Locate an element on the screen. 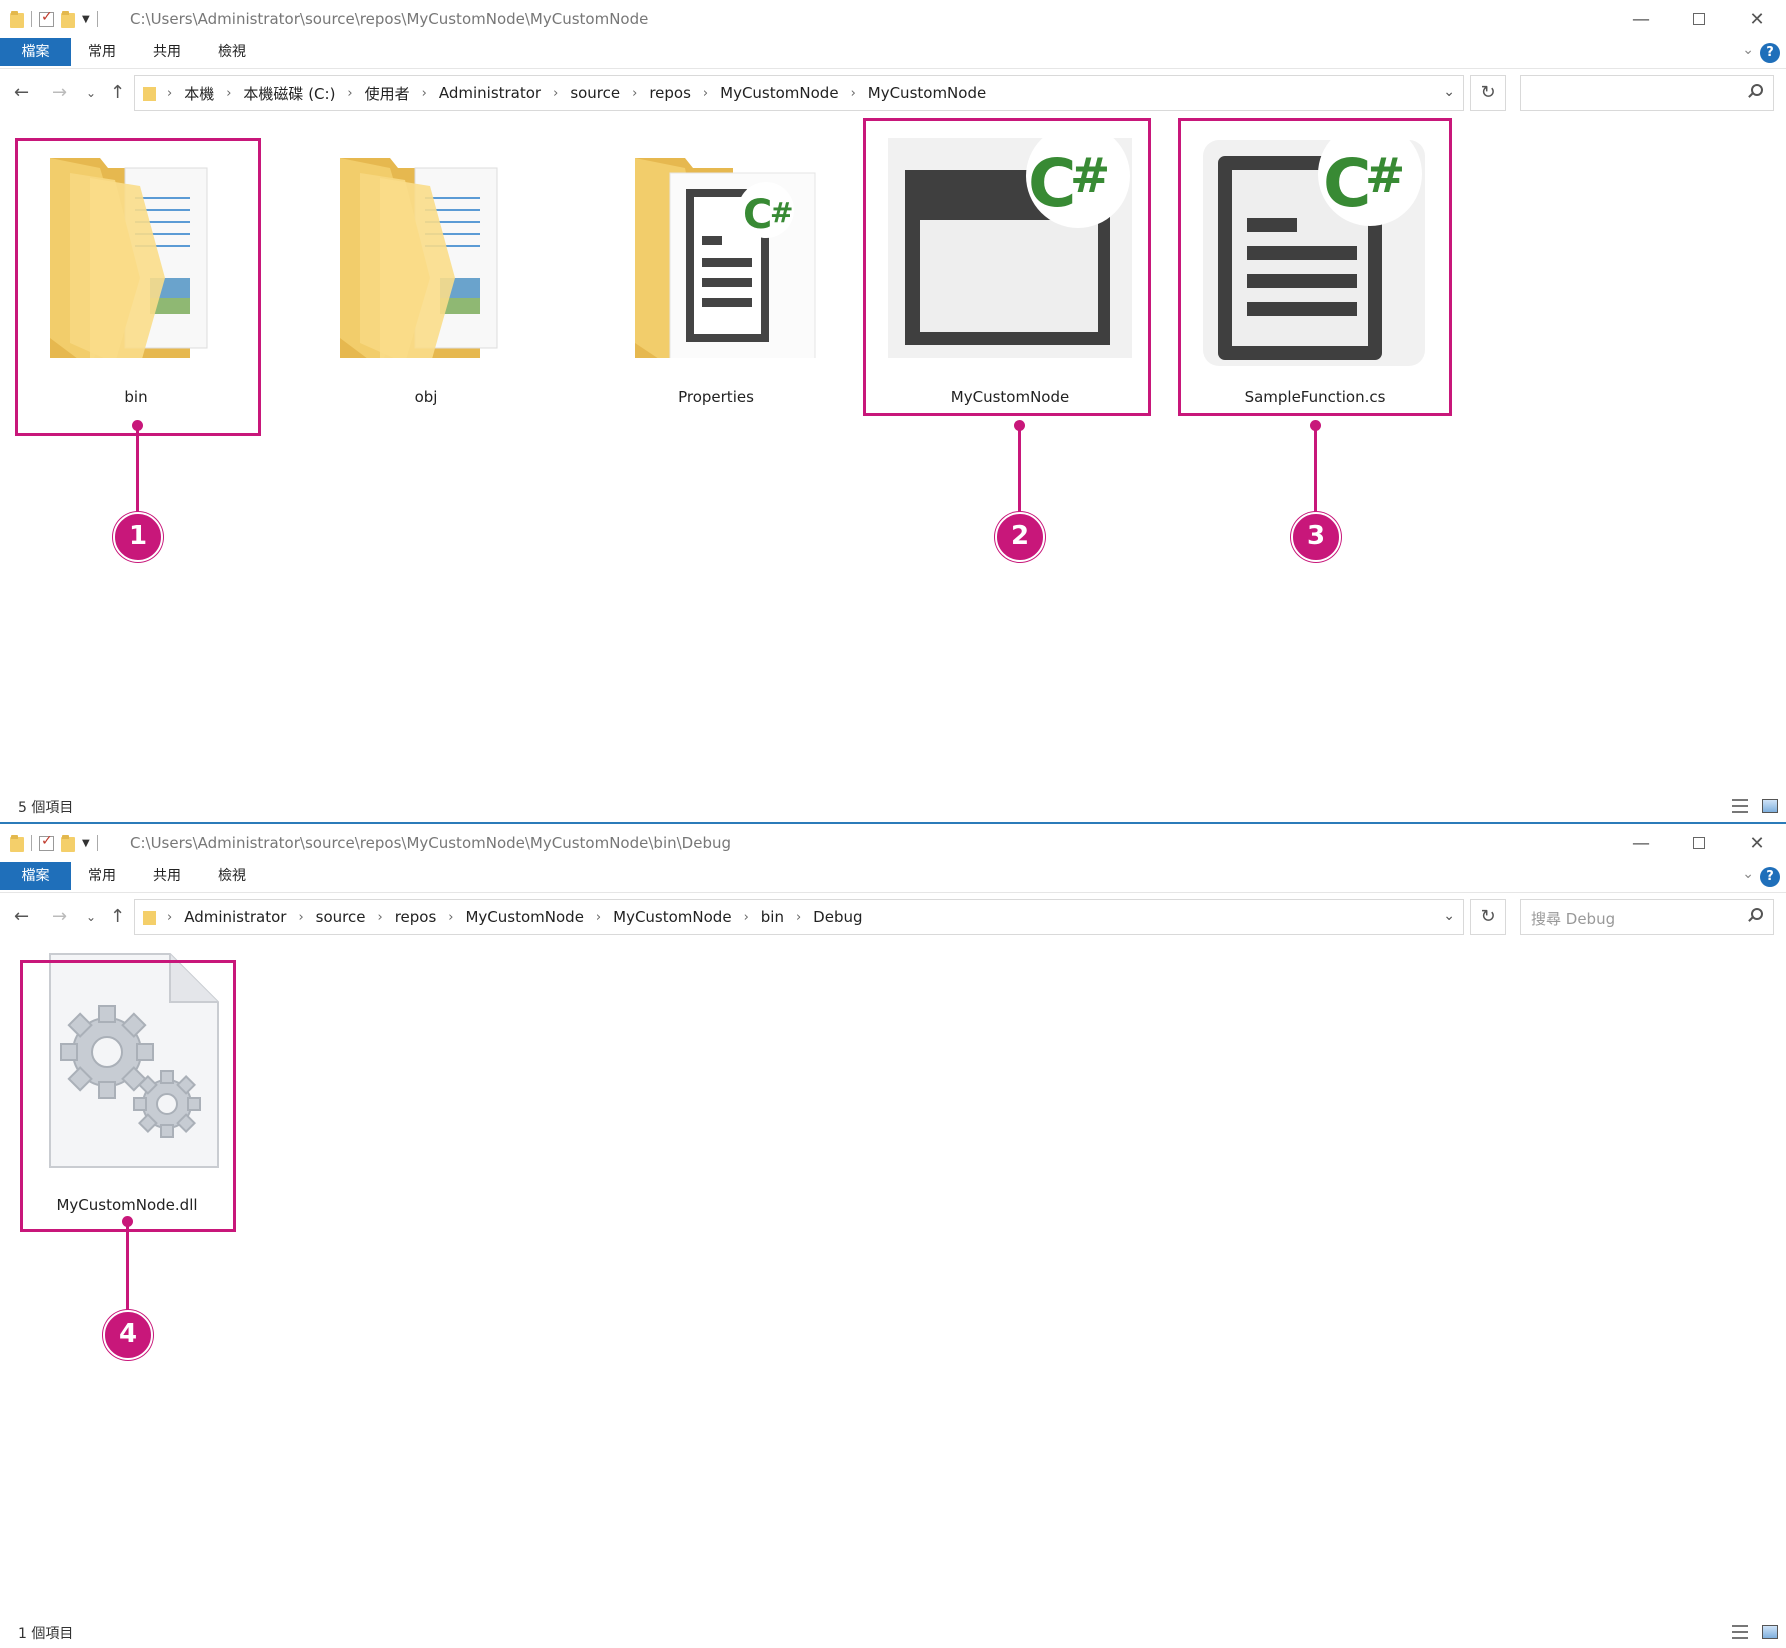 This screenshot has width=1786, height=1648. callout-leader-line is located at coordinates (1019, 474).